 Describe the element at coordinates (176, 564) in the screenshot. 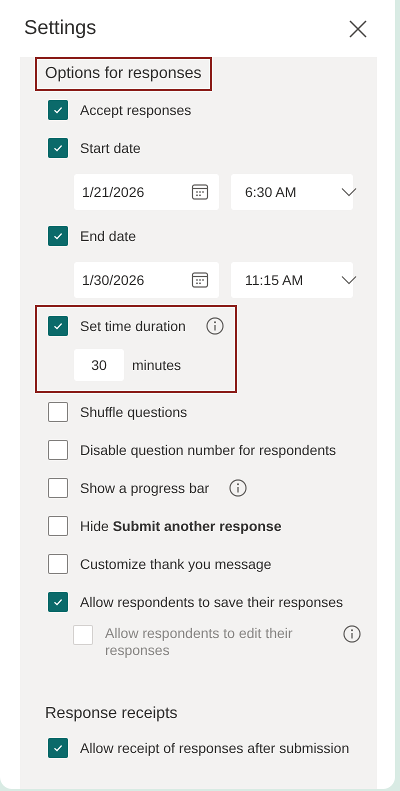

I see `option-label: Customize thank you message` at that location.